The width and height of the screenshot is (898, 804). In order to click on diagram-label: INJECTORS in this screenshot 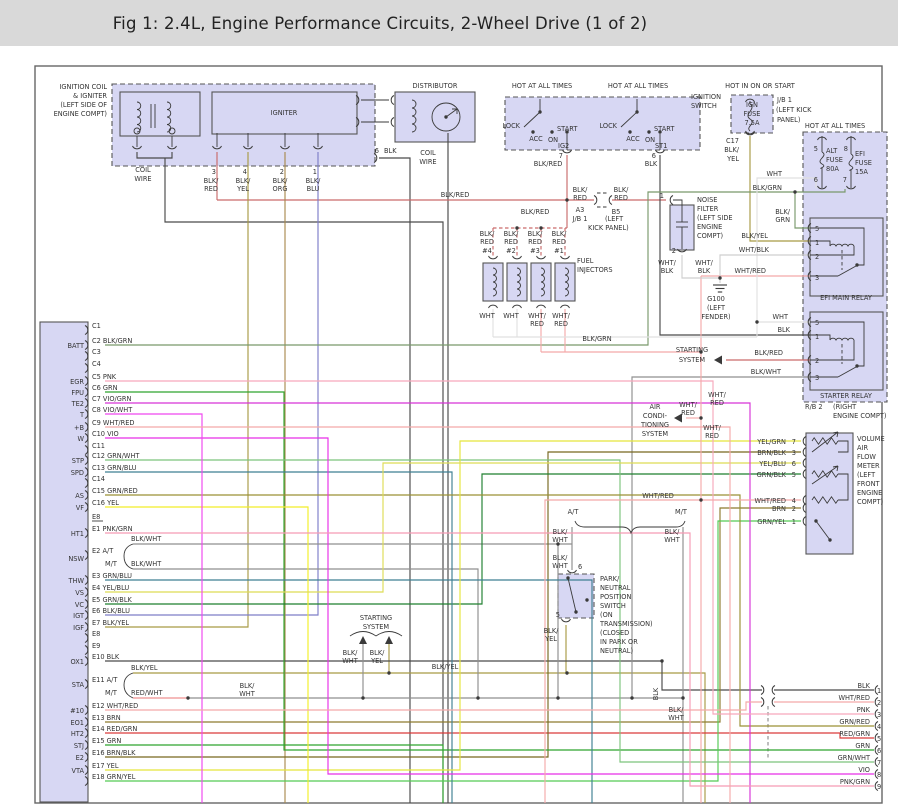, I will do `click(595, 270)`.